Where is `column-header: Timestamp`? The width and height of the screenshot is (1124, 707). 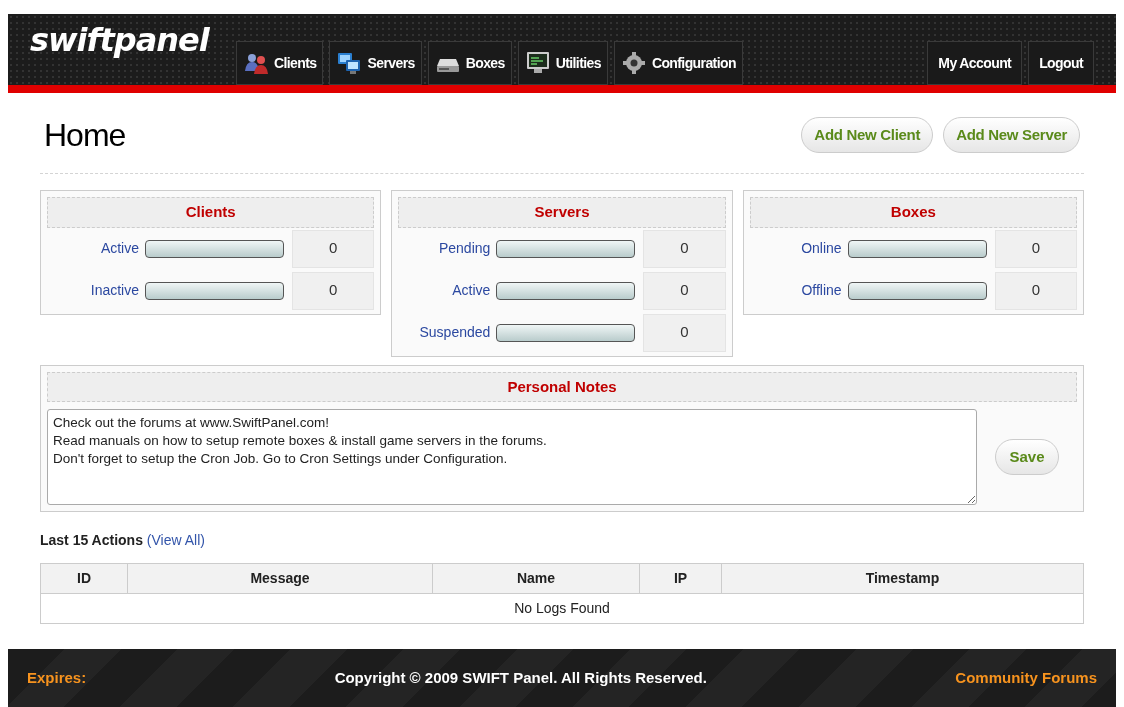 column-header: Timestamp is located at coordinates (902, 578).